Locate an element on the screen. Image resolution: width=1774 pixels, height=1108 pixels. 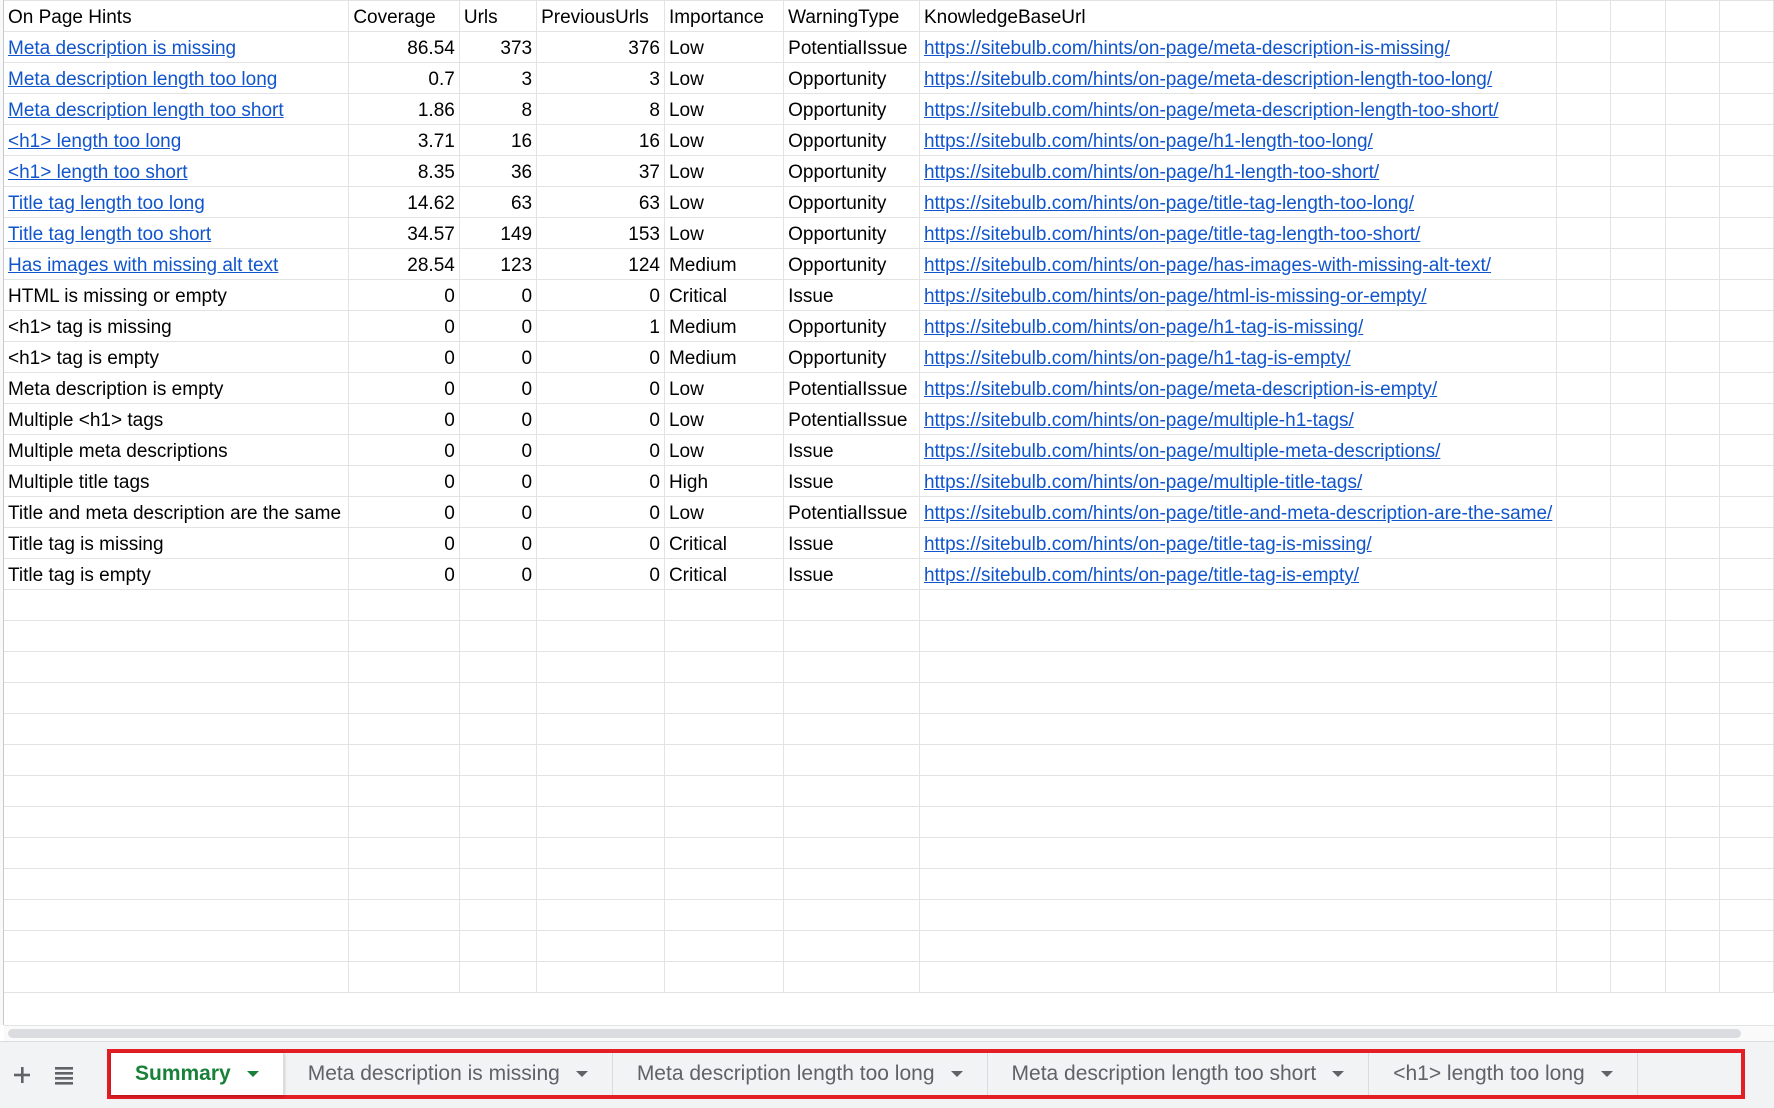
hint-link: Meta description is missing is located at coordinates (122, 48).